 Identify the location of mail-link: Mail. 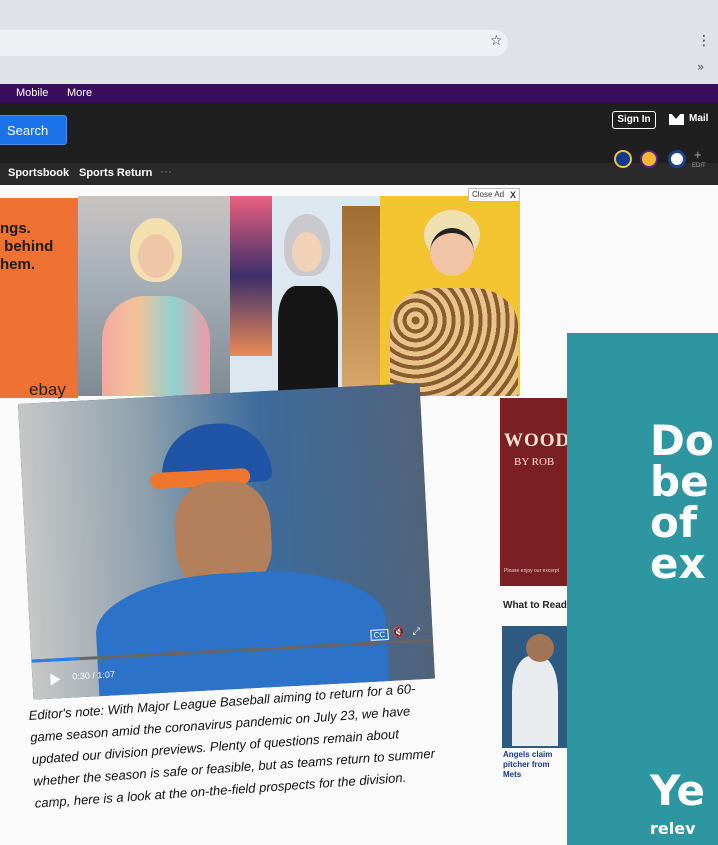
(698, 118).